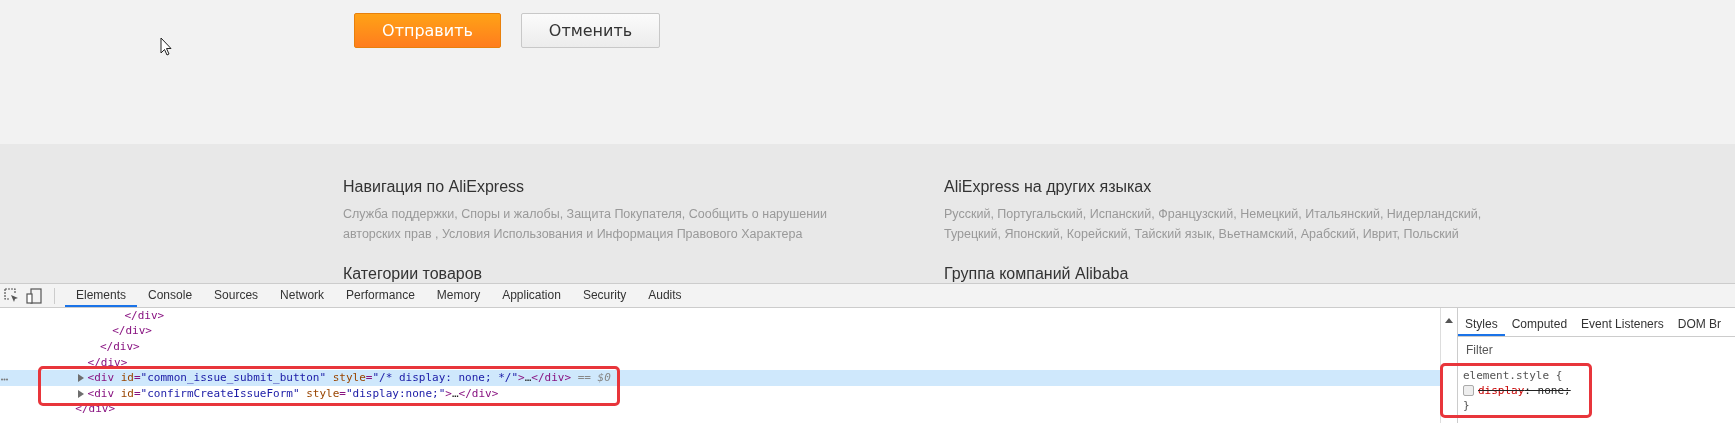 The height and width of the screenshot is (423, 1735). Describe the element at coordinates (12, 295) in the screenshot. I see `inspect-icon` at that location.